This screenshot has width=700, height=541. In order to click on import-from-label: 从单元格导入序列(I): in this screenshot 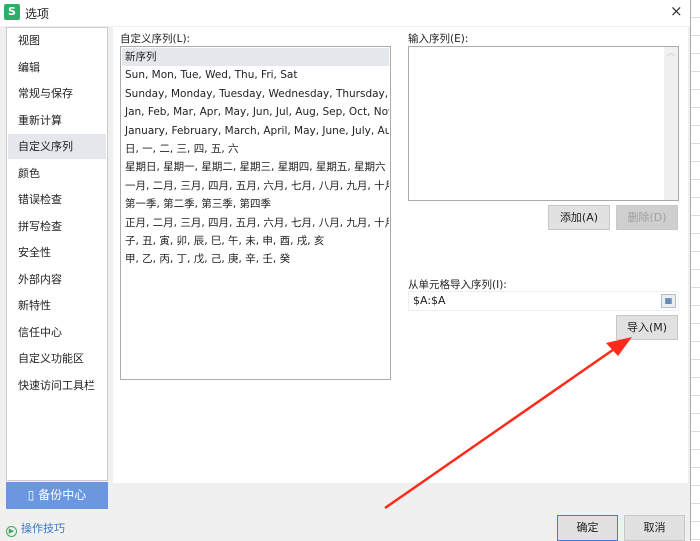, I will do `click(457, 285)`.